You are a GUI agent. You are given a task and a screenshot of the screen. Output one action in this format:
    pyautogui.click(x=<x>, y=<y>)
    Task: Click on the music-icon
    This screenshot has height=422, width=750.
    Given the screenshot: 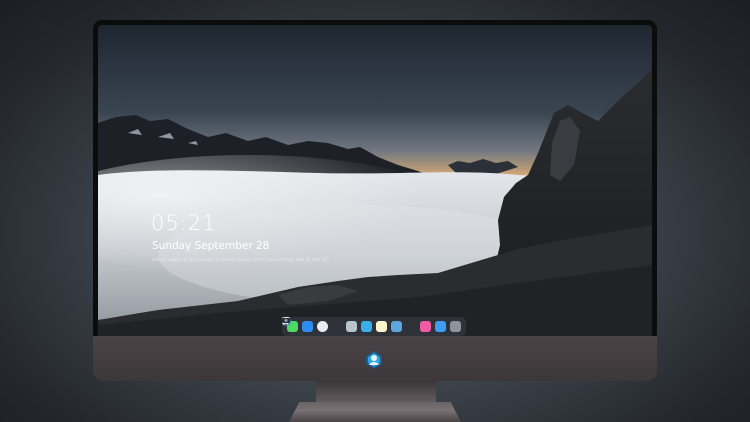 What is the action you would take?
    pyautogui.click(x=356, y=324)
    